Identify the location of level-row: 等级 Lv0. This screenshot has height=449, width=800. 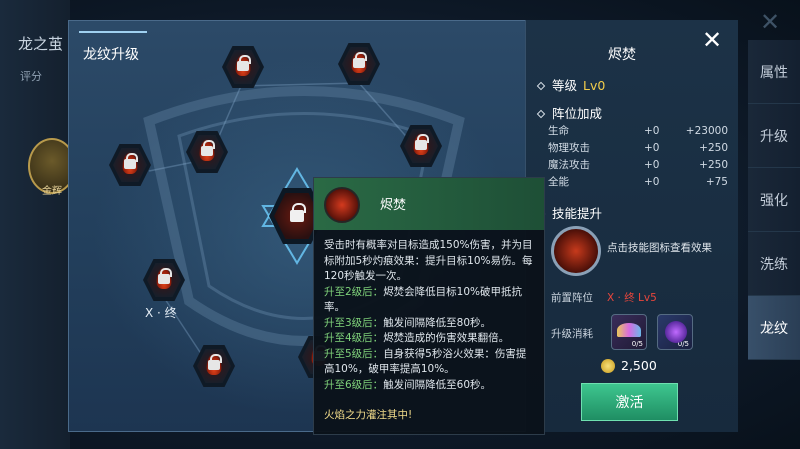
(571, 84).